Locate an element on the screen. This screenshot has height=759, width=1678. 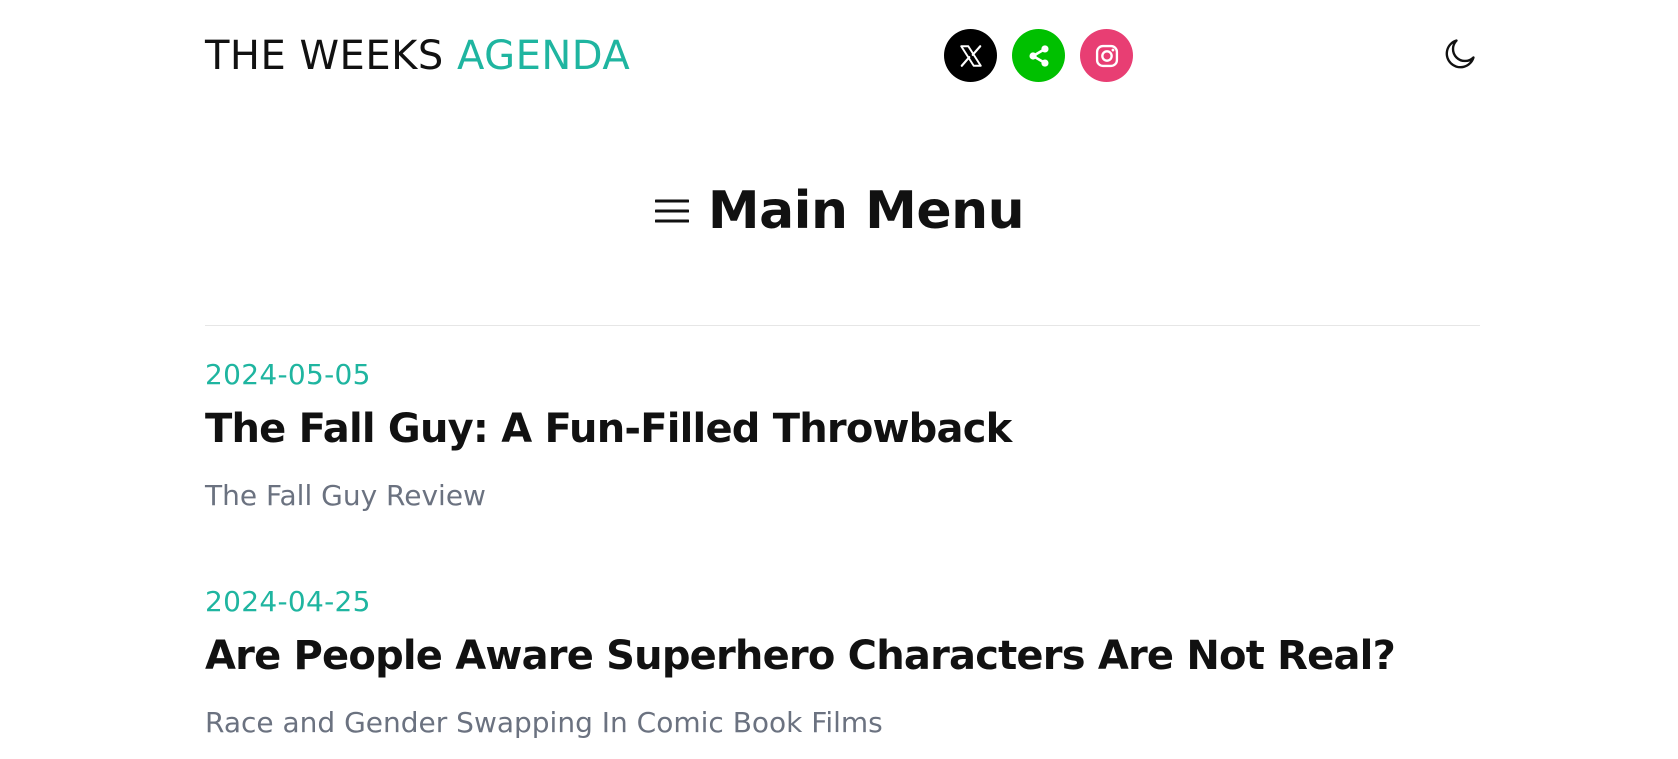
logo-text-primary: THE WEEKS is located at coordinates (331, 56).